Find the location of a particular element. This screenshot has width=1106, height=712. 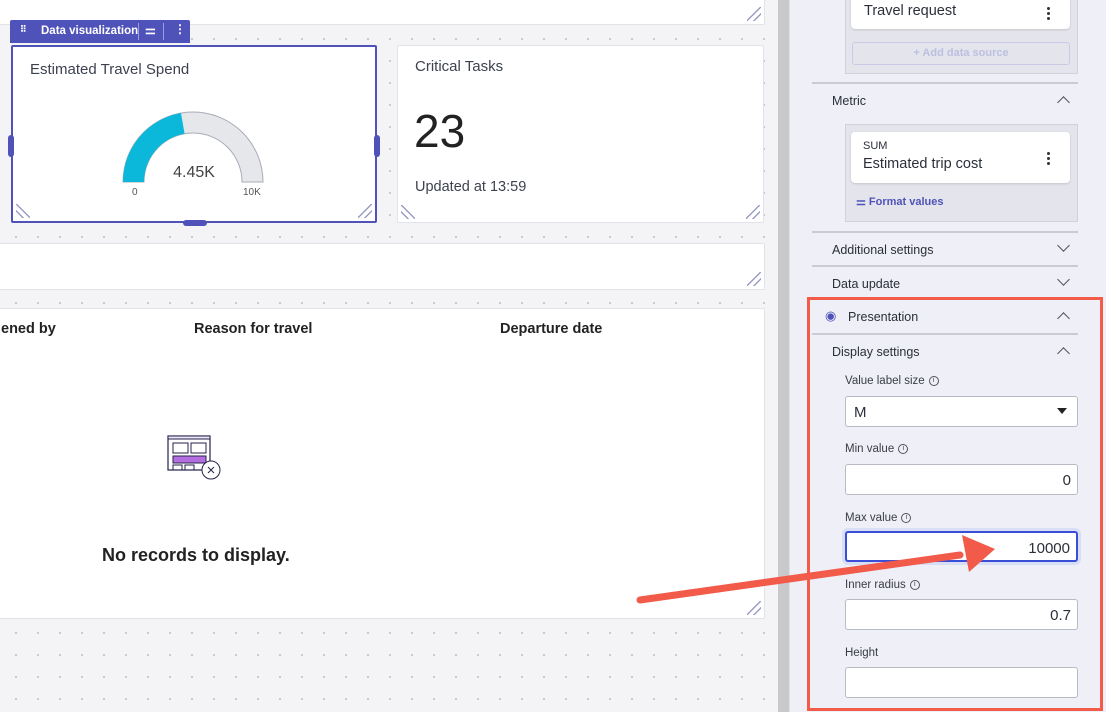

eye-icon: ◉ is located at coordinates (831, 315).